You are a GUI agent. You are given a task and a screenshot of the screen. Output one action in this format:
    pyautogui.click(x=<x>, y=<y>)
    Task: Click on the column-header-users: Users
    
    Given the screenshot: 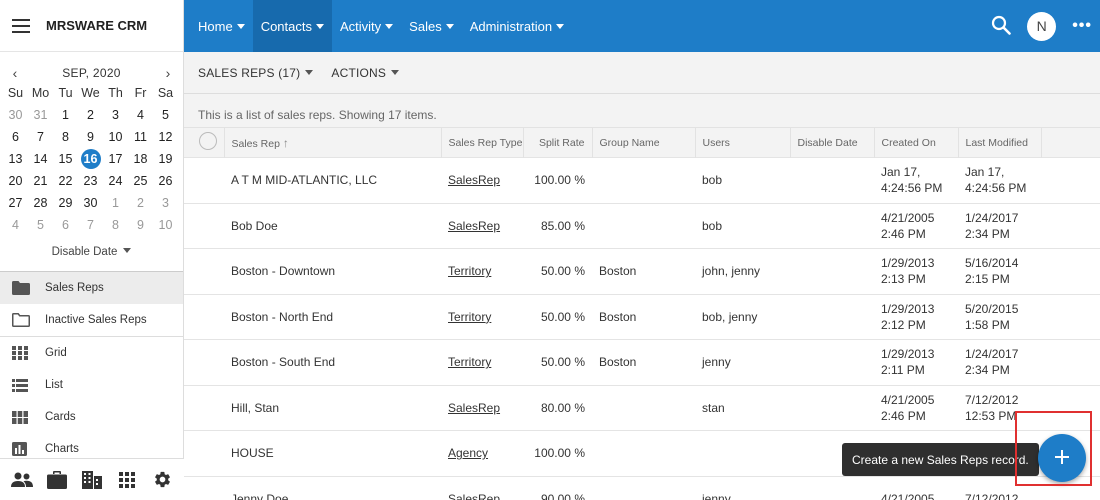 What is the action you would take?
    pyautogui.click(x=743, y=142)
    